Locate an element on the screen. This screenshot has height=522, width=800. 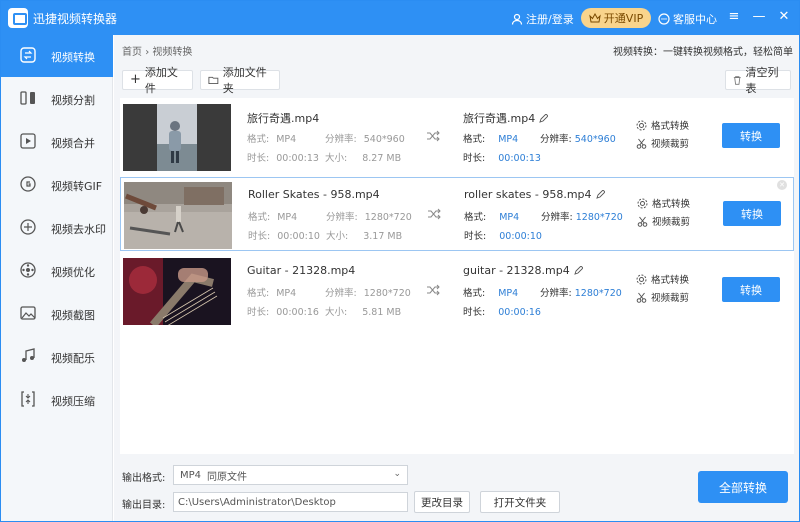
crown-icon is located at coordinates (595, 18).